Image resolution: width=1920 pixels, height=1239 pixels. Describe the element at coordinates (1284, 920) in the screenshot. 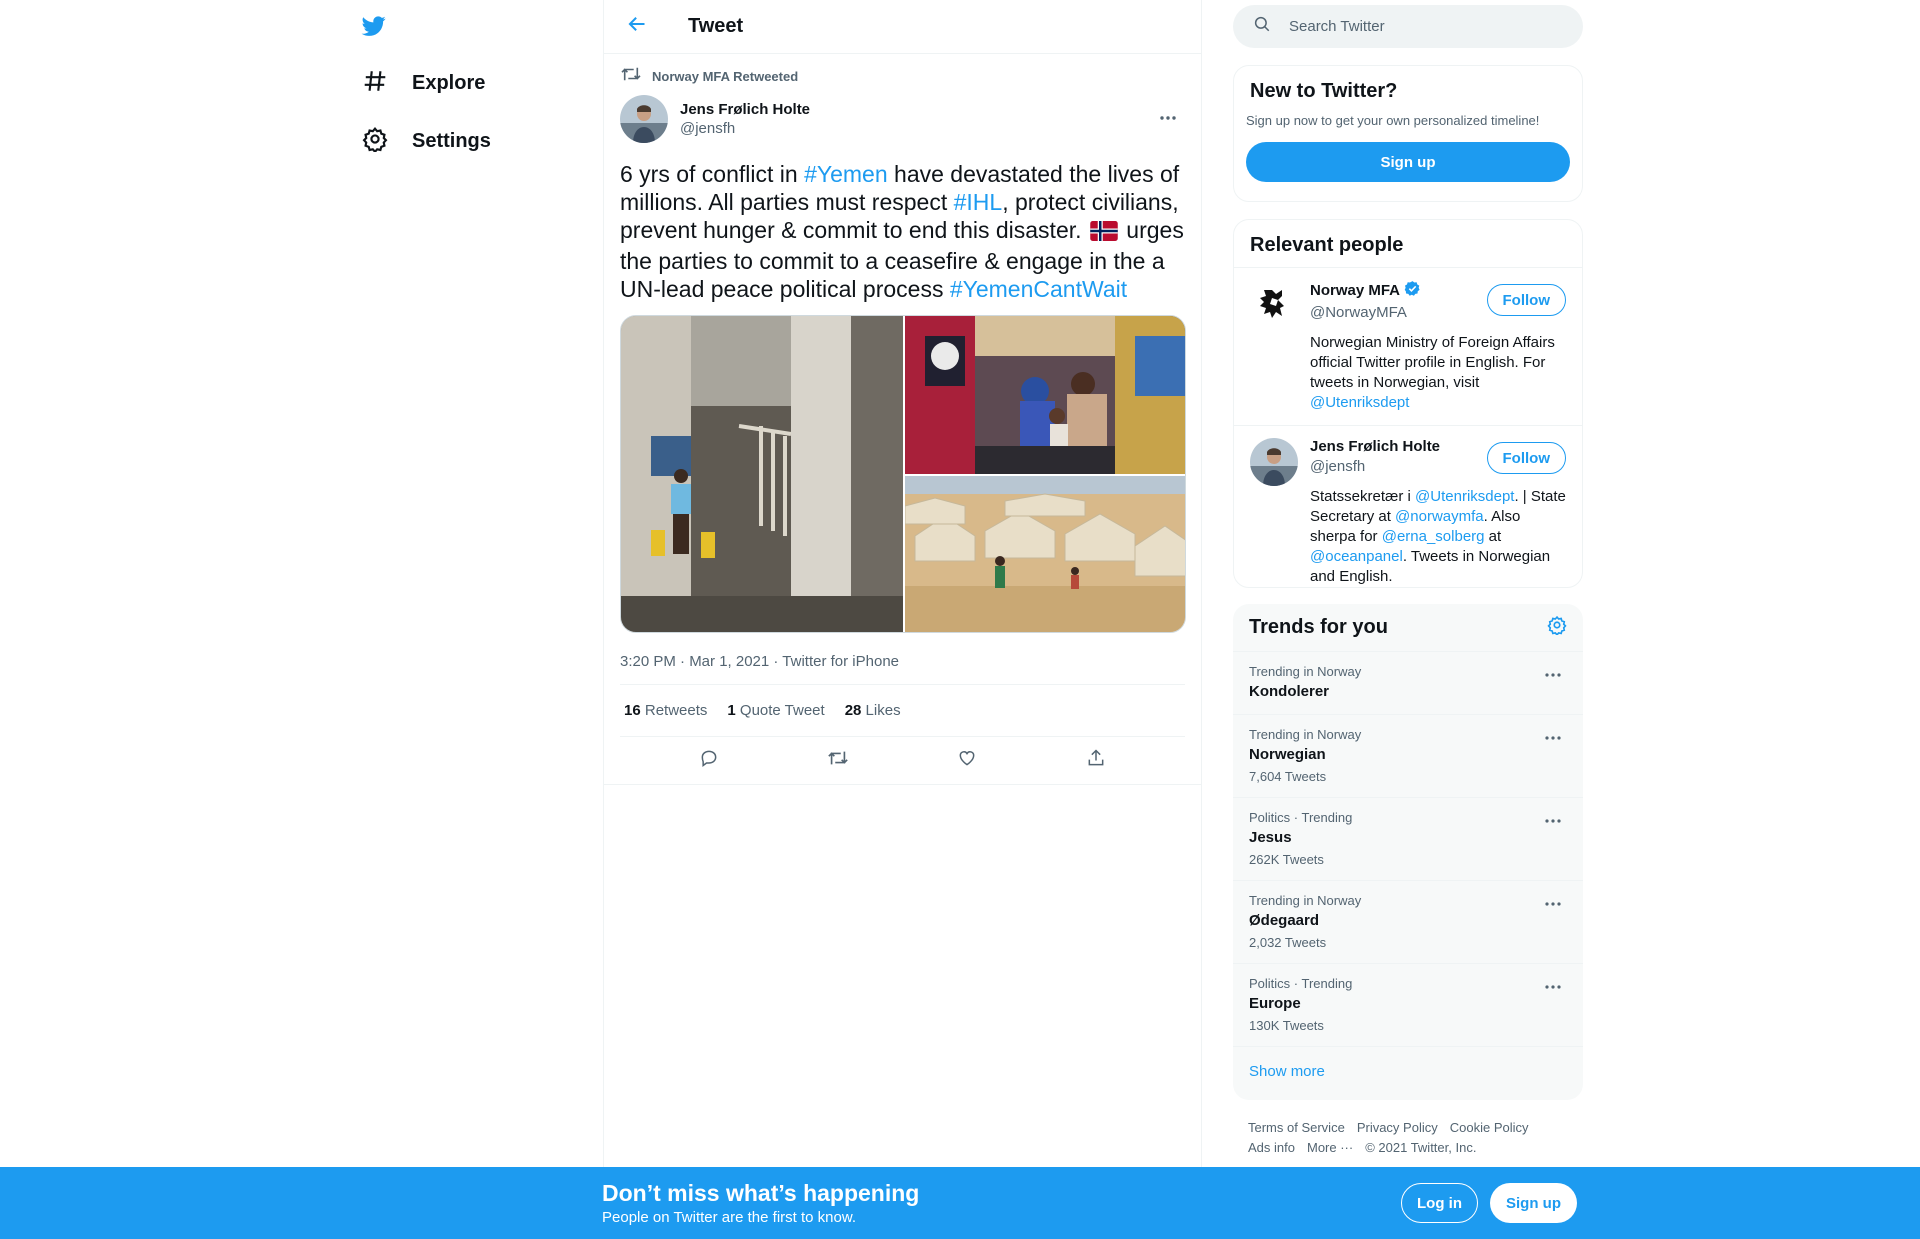

I see `trend-name: Ødegaard` at that location.